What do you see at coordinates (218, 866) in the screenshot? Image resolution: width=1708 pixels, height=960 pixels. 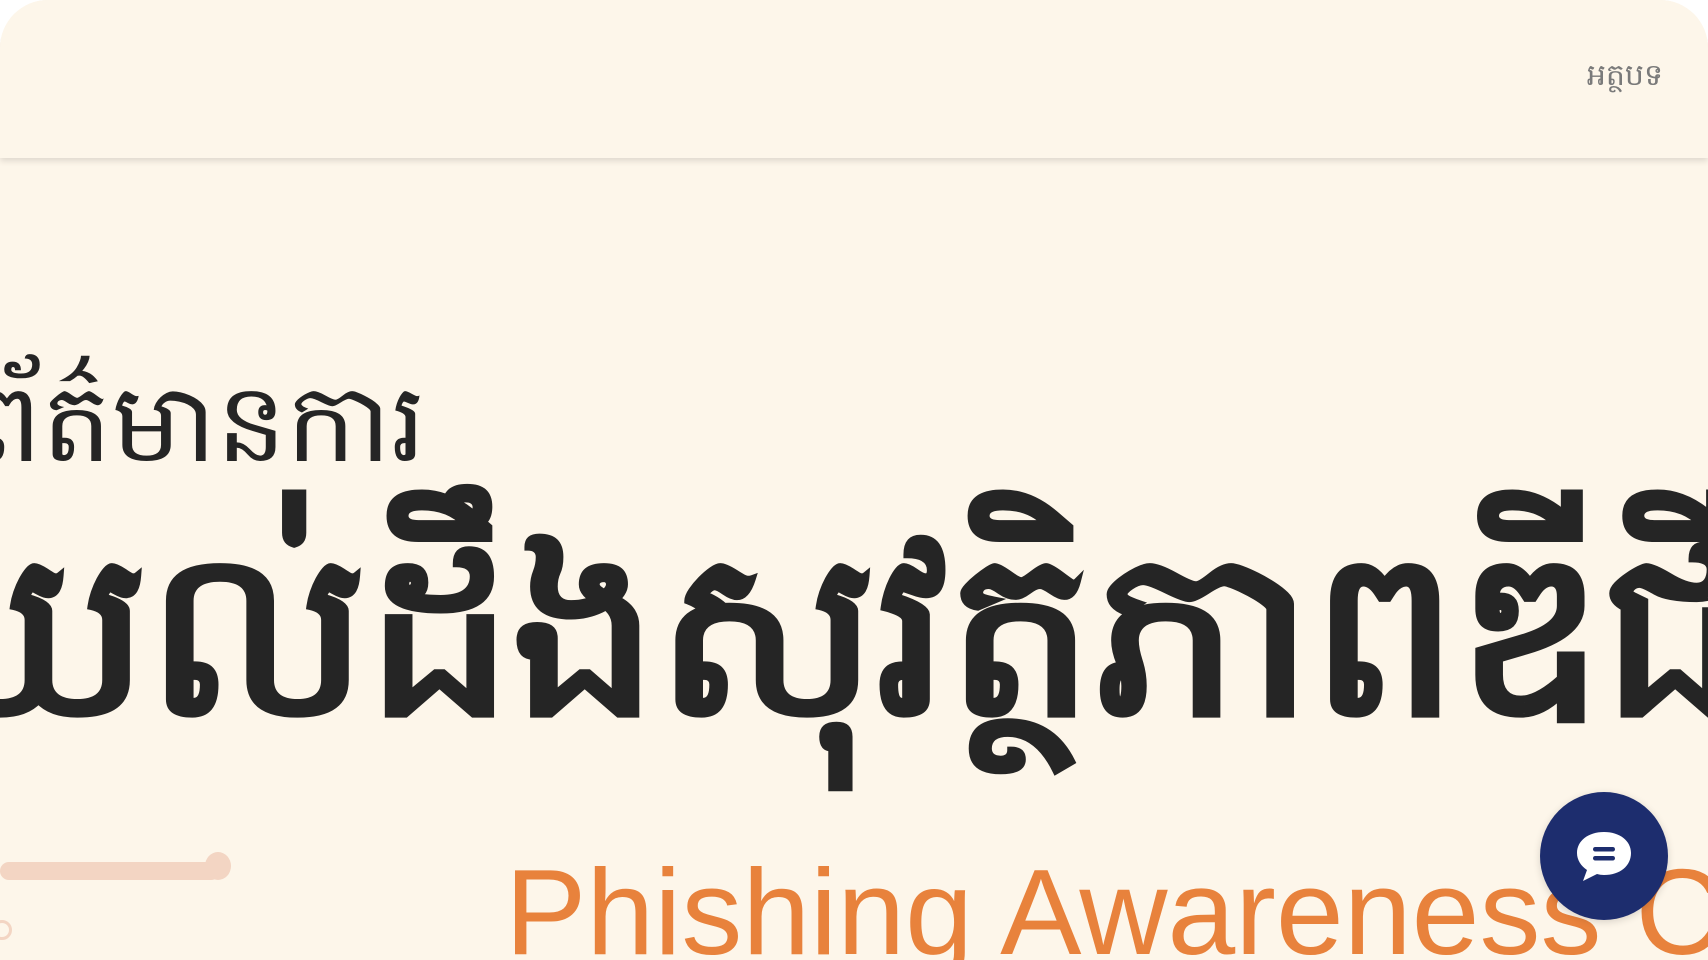 I see `decorative-dot` at bounding box center [218, 866].